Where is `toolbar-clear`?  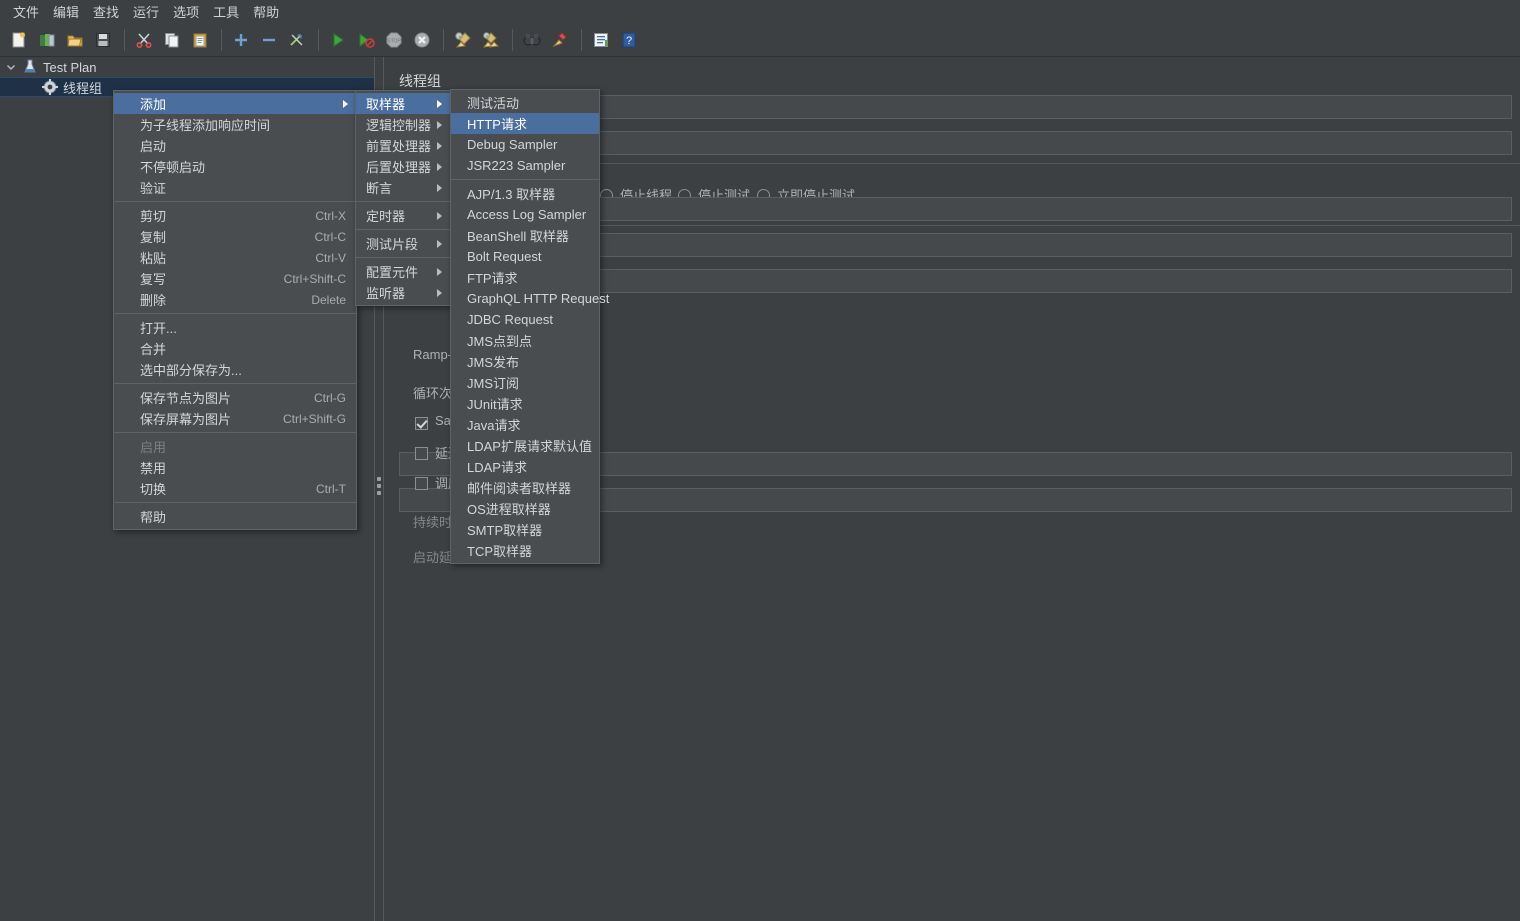 toolbar-clear is located at coordinates (463, 40).